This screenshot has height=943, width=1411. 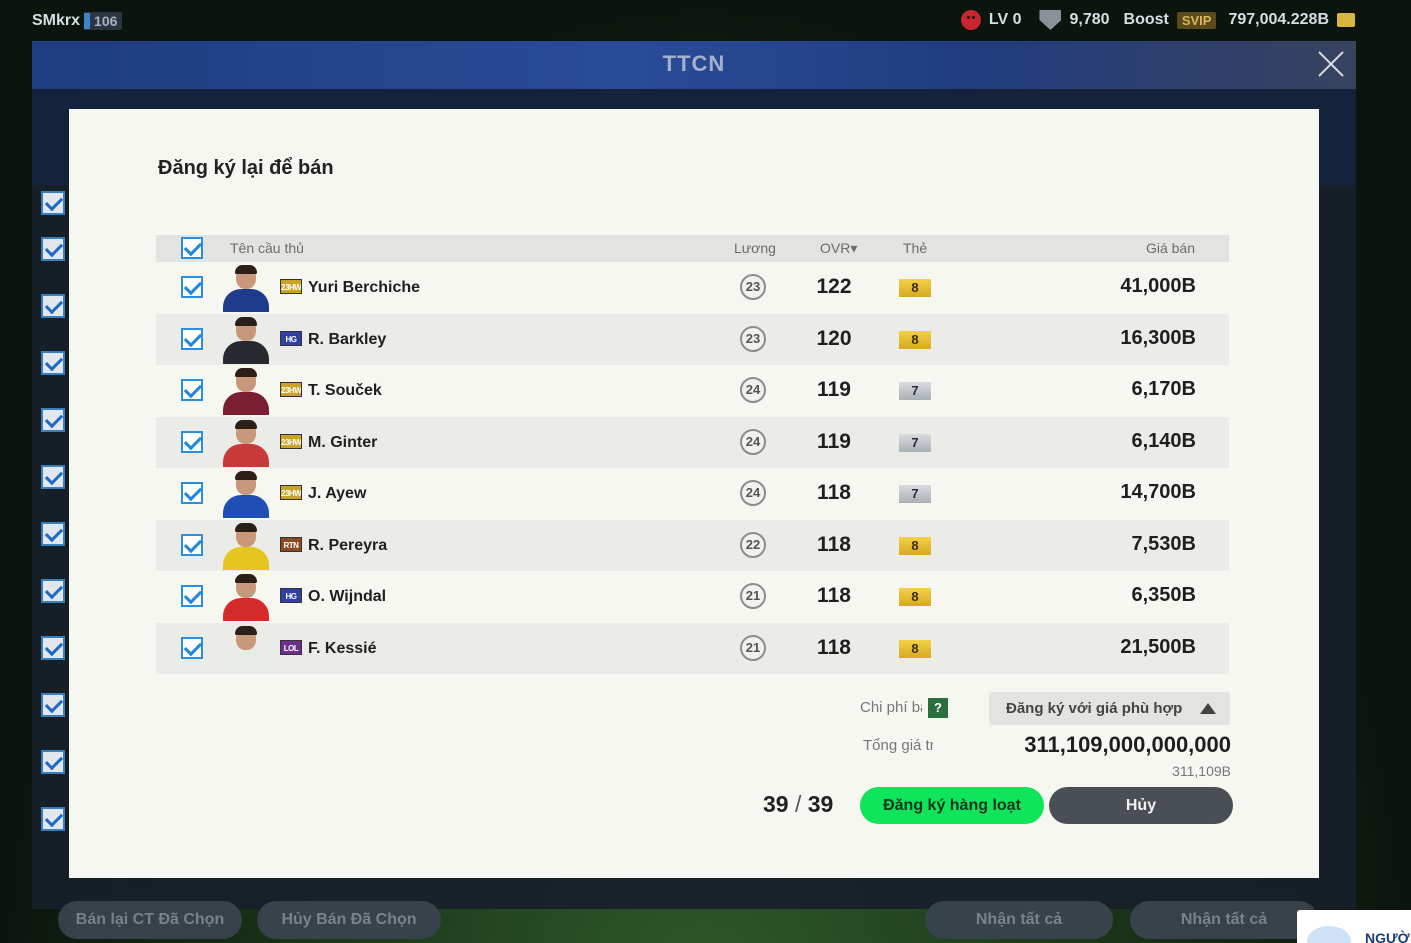 I want to click on table-row: RTN R. Pereyra 22 118 8 7,530B, so click(x=692, y=545).